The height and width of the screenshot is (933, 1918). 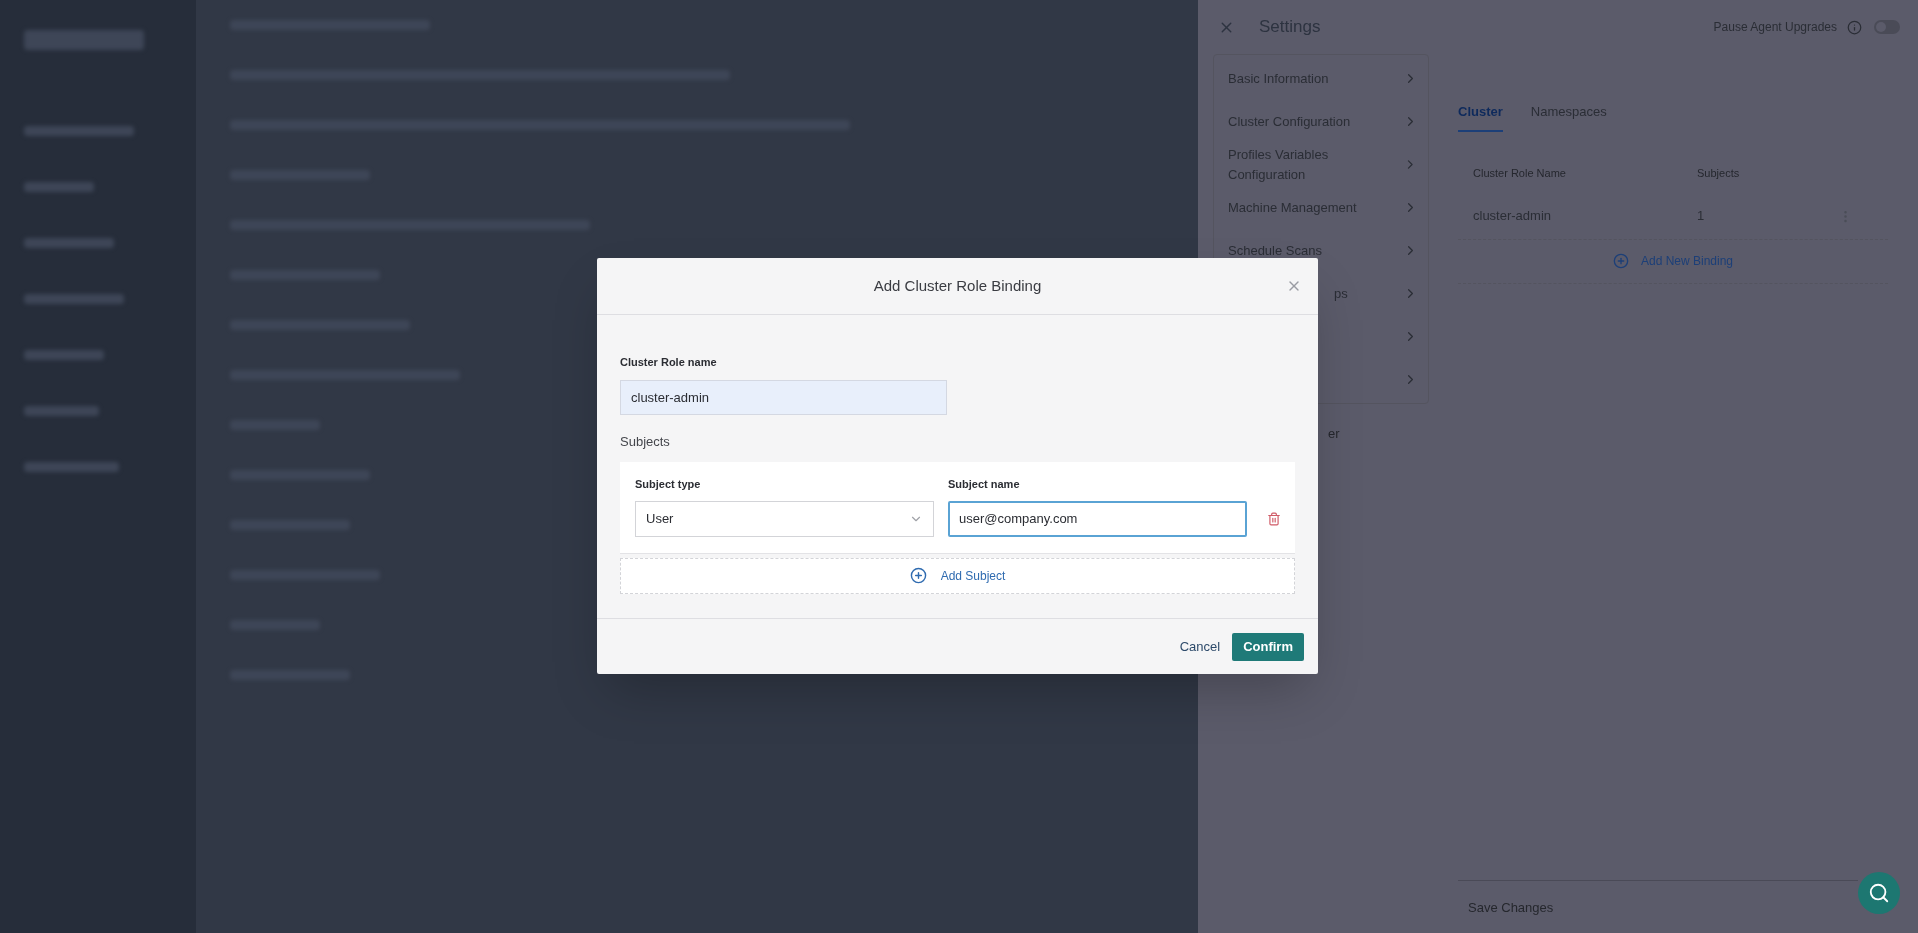 I want to click on info-icon, so click(x=1854, y=27).